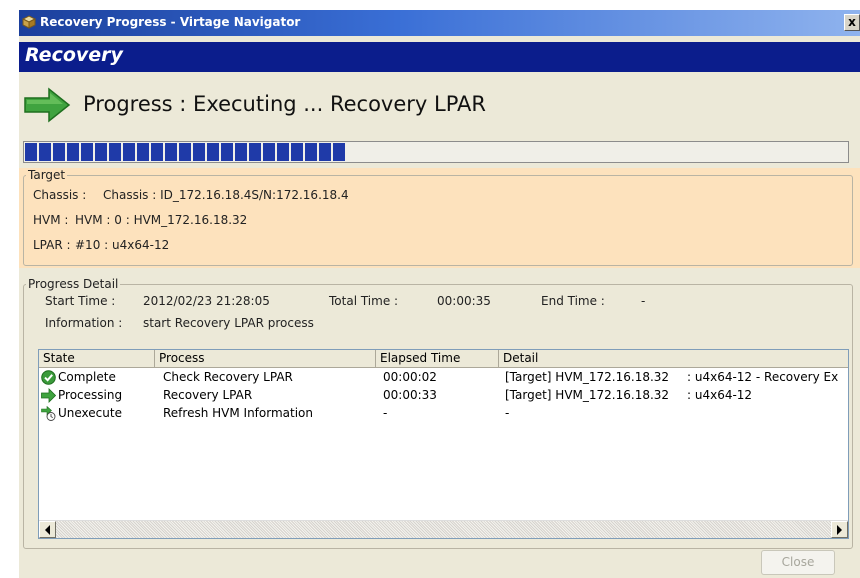 Image resolution: width=860 pixels, height=578 pixels. I want to click on total-time-value: 00:00:35, so click(464, 301).